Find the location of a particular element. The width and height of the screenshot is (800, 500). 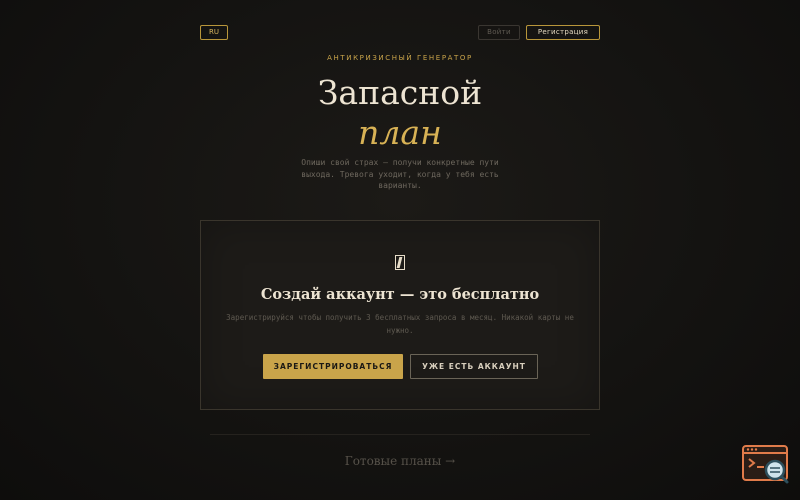

signup-card-title: Создай аккаунт — это бесплатно is located at coordinates (400, 294).